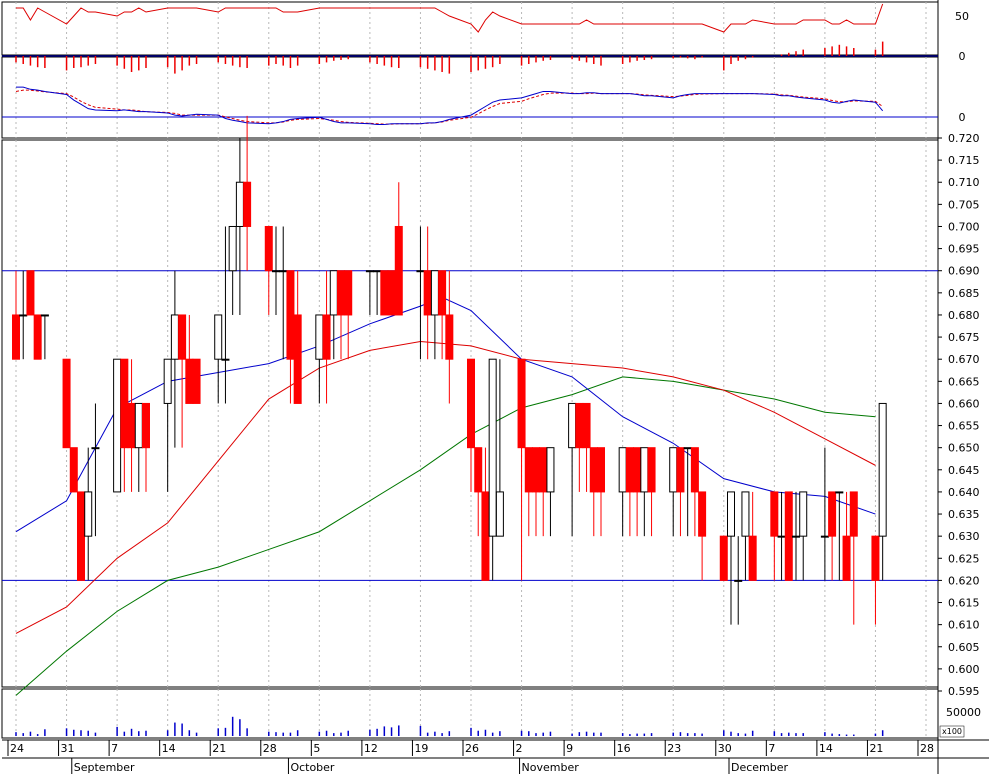 The height and width of the screenshot is (779, 989). What do you see at coordinates (519, 748) in the screenshot?
I see `day-axis-label: 2` at bounding box center [519, 748].